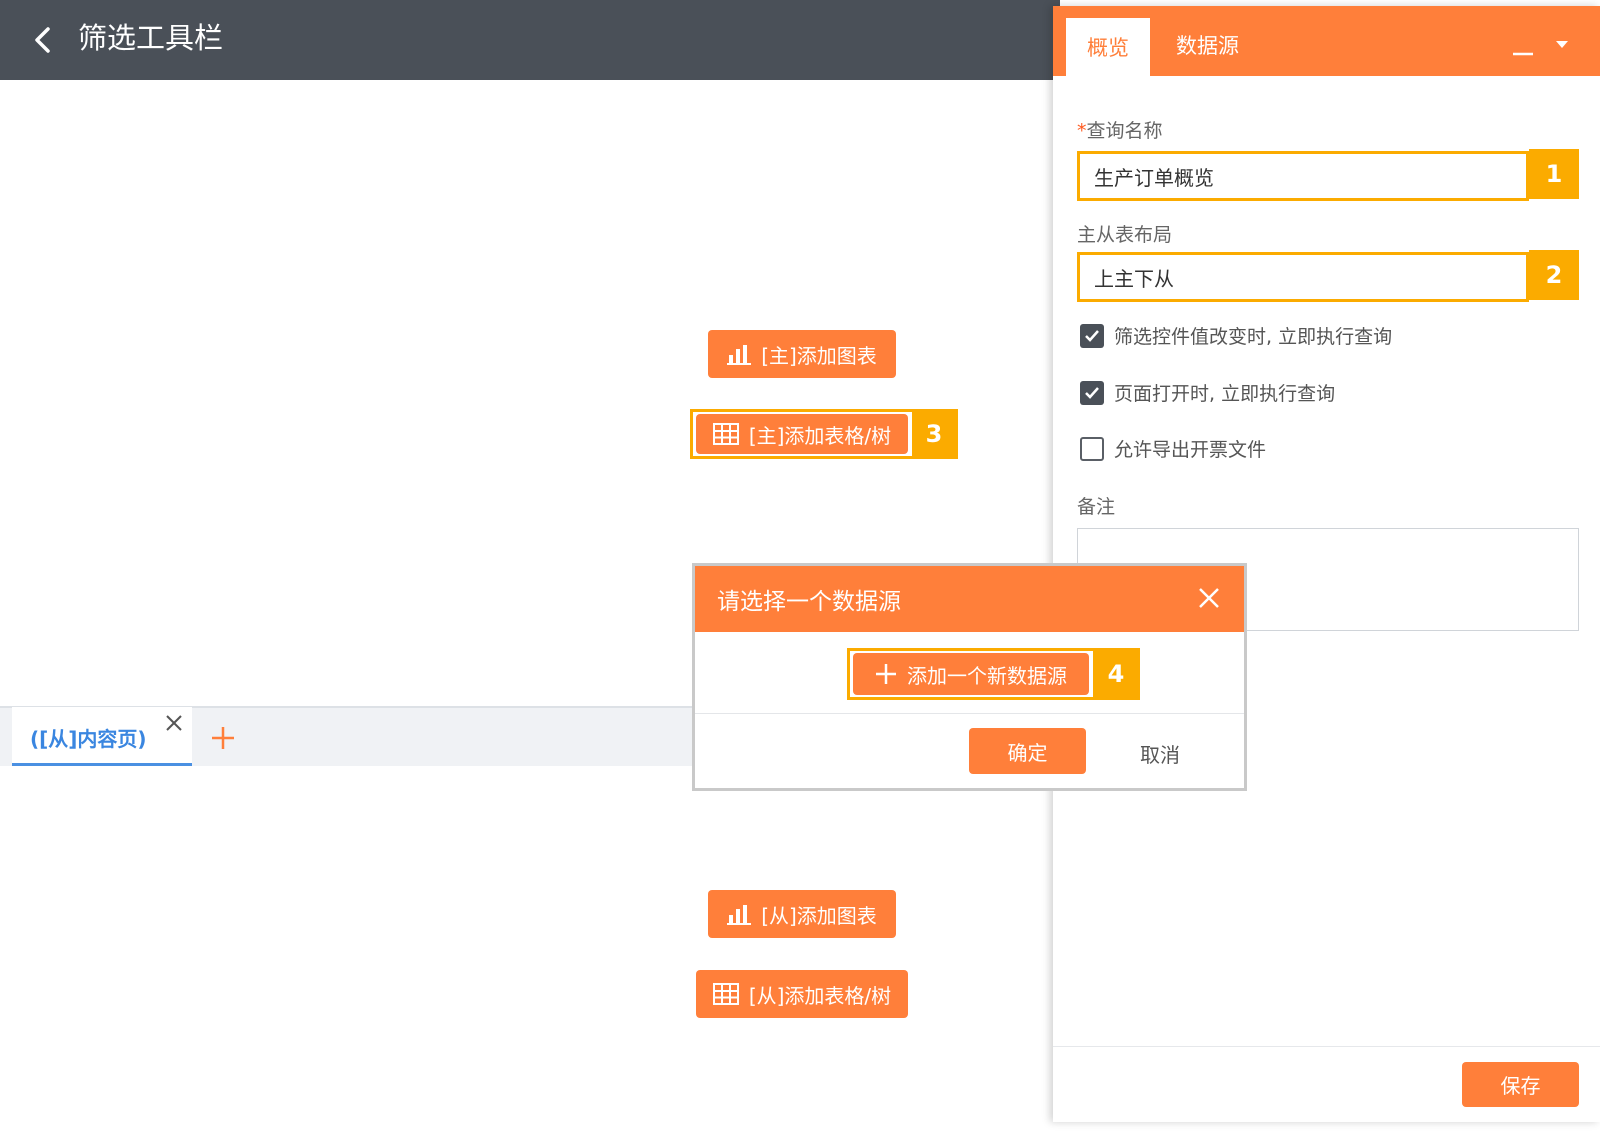 This screenshot has height=1138, width=1600. What do you see at coordinates (1303, 277) in the screenshot?
I see `layout-select: 上主下从` at bounding box center [1303, 277].